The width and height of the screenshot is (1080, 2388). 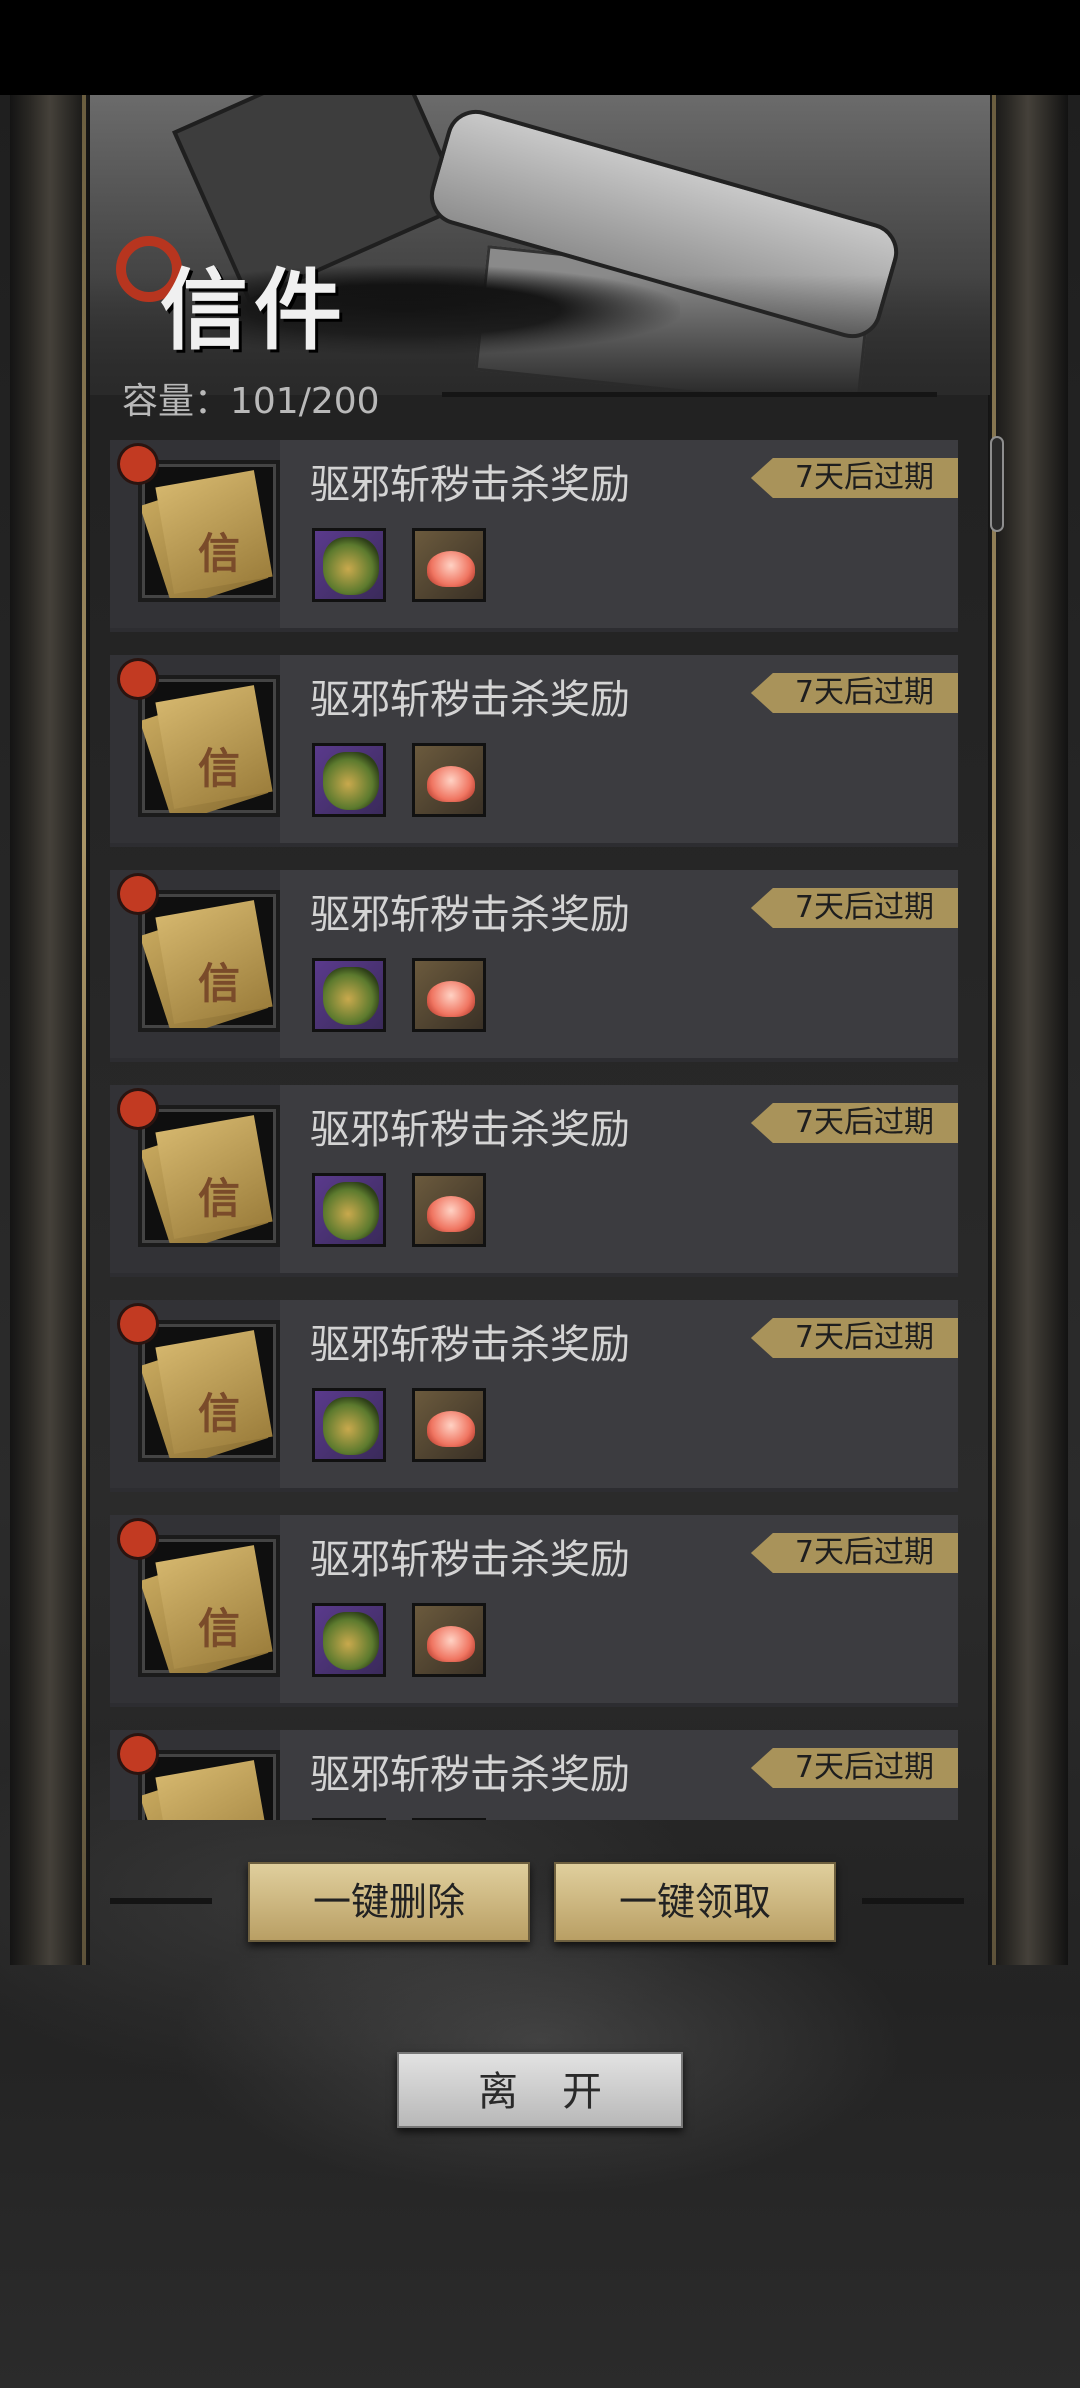 I want to click on divider-right, so click(x=913, y=1901).